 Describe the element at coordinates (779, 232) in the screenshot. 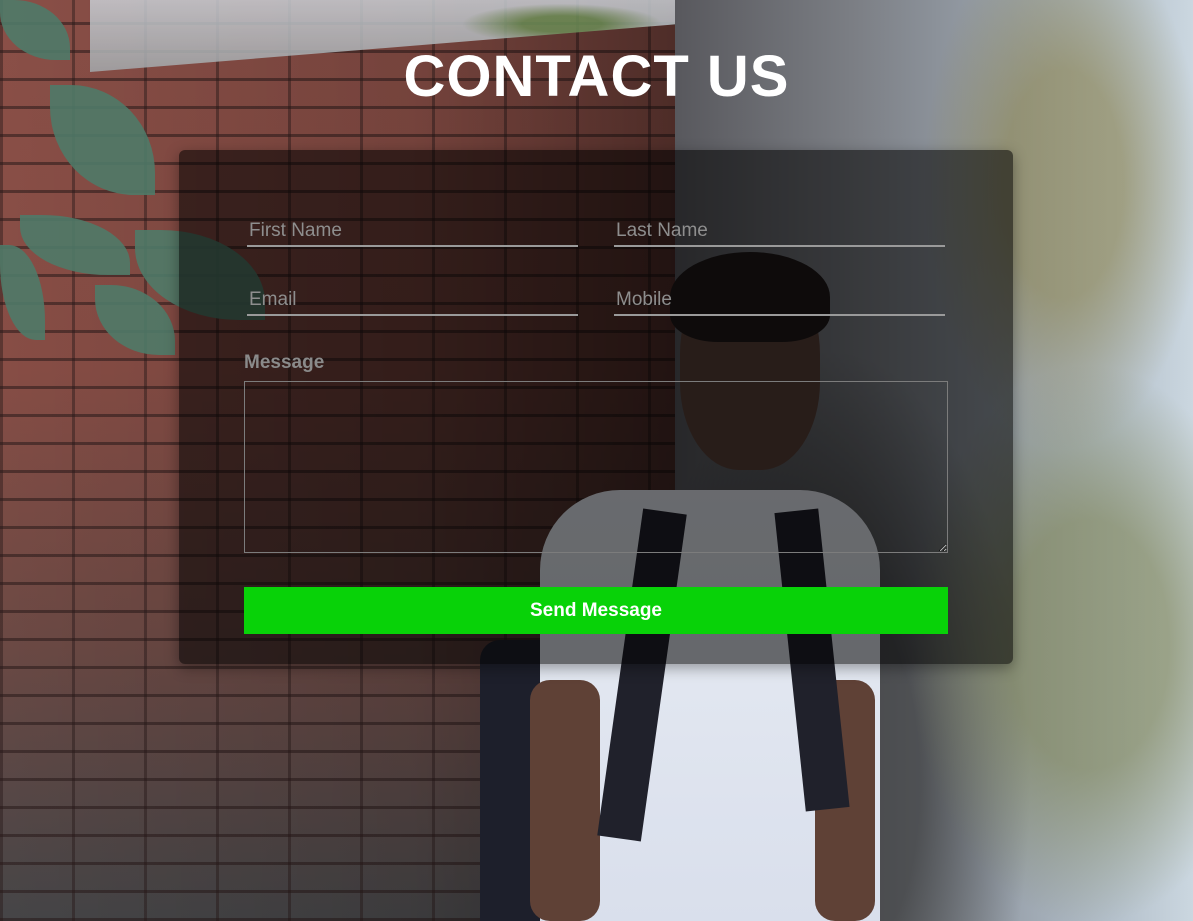

I see `last-name-input` at that location.